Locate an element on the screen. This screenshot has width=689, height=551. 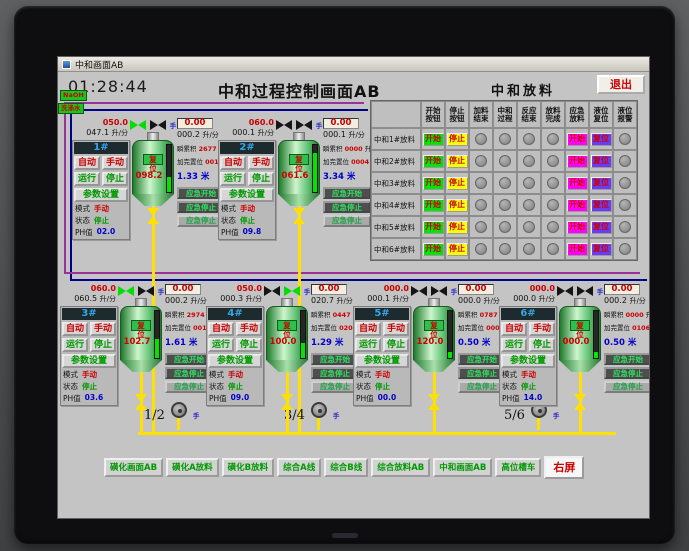
nav-button-磺化A放料: 磺化A放料 is located at coordinates (192, 467).